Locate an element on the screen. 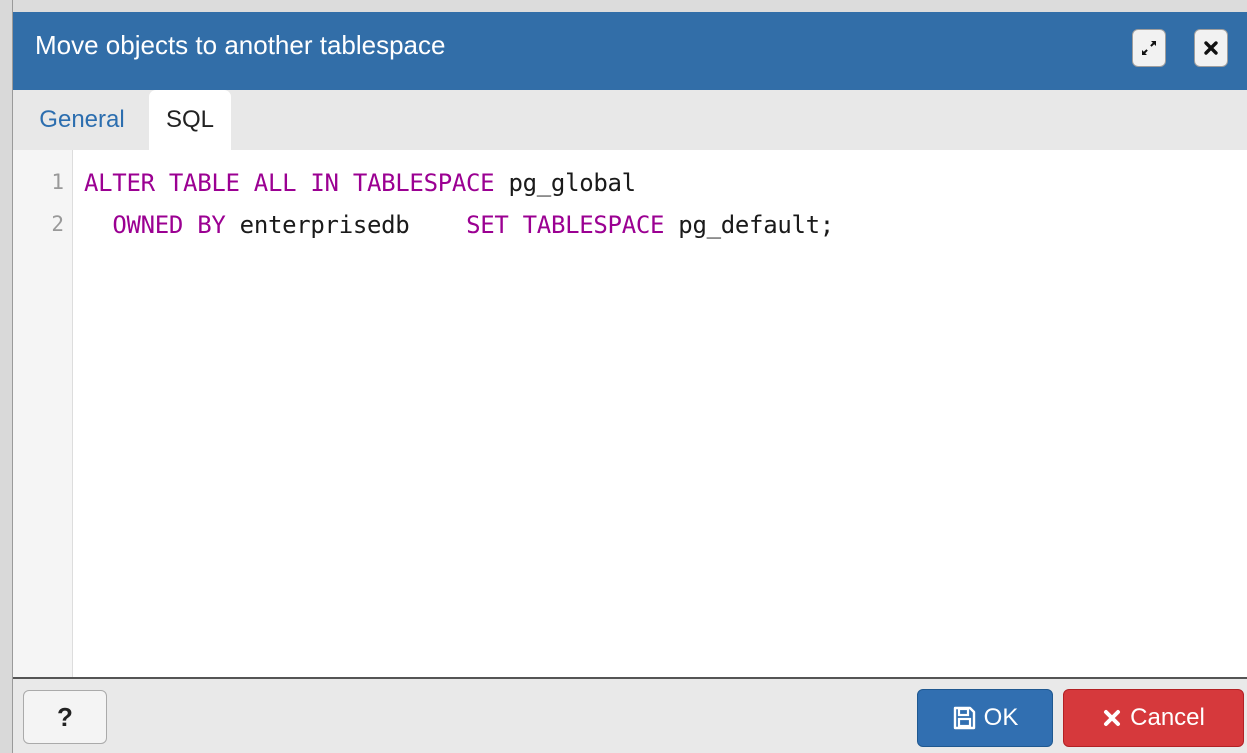 Image resolution: width=1247 pixels, height=753 pixels. maximize-button is located at coordinates (1149, 48).